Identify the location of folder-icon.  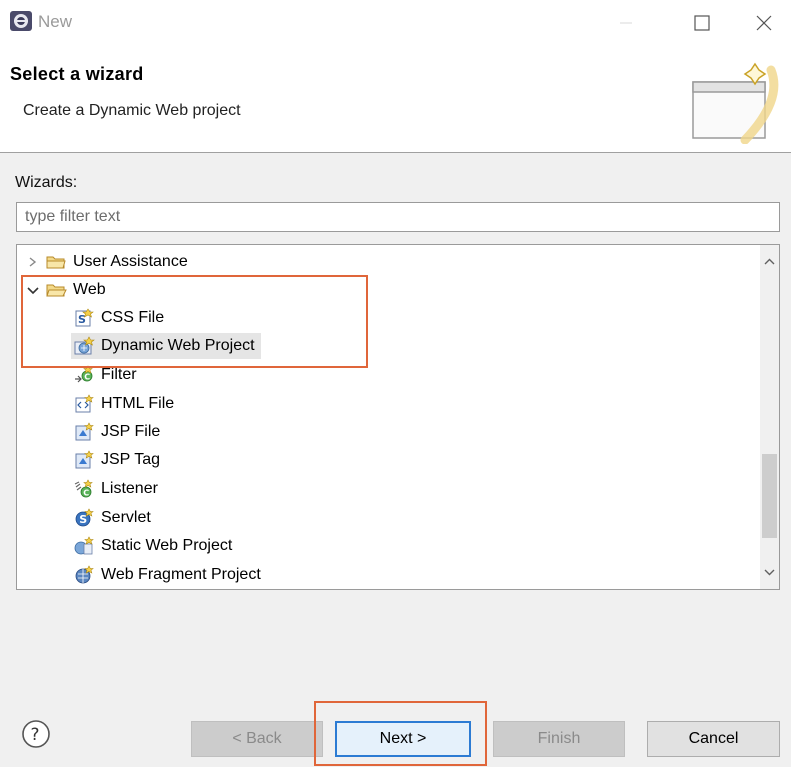
(56, 262).